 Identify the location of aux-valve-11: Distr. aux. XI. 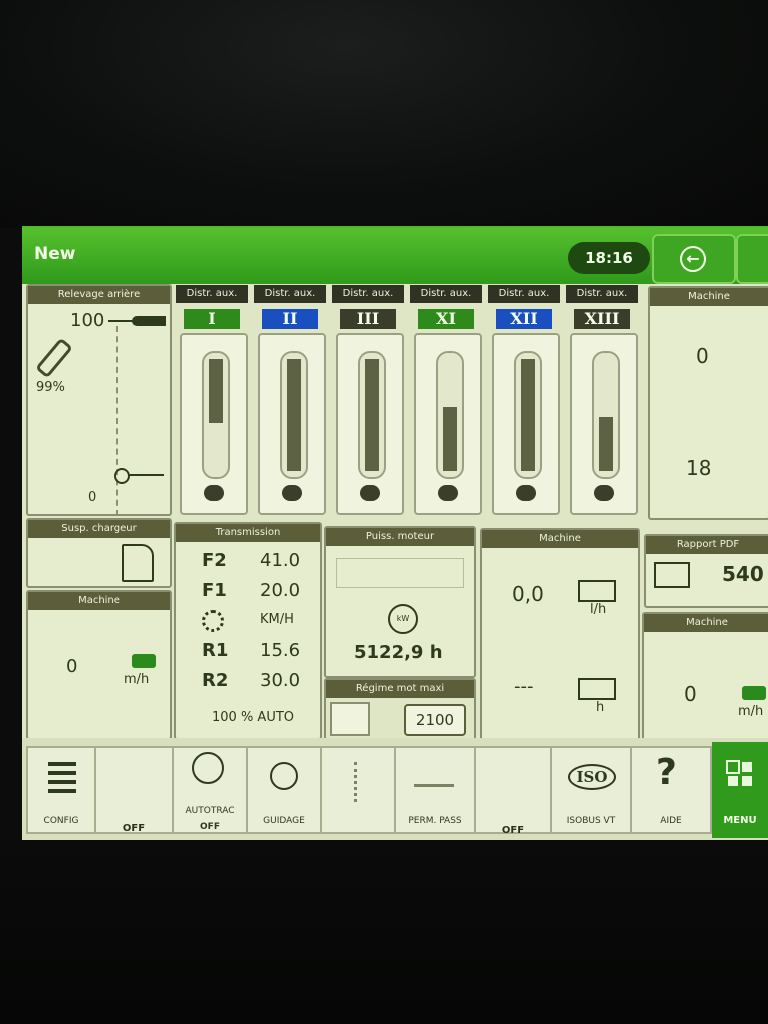
(446, 400).